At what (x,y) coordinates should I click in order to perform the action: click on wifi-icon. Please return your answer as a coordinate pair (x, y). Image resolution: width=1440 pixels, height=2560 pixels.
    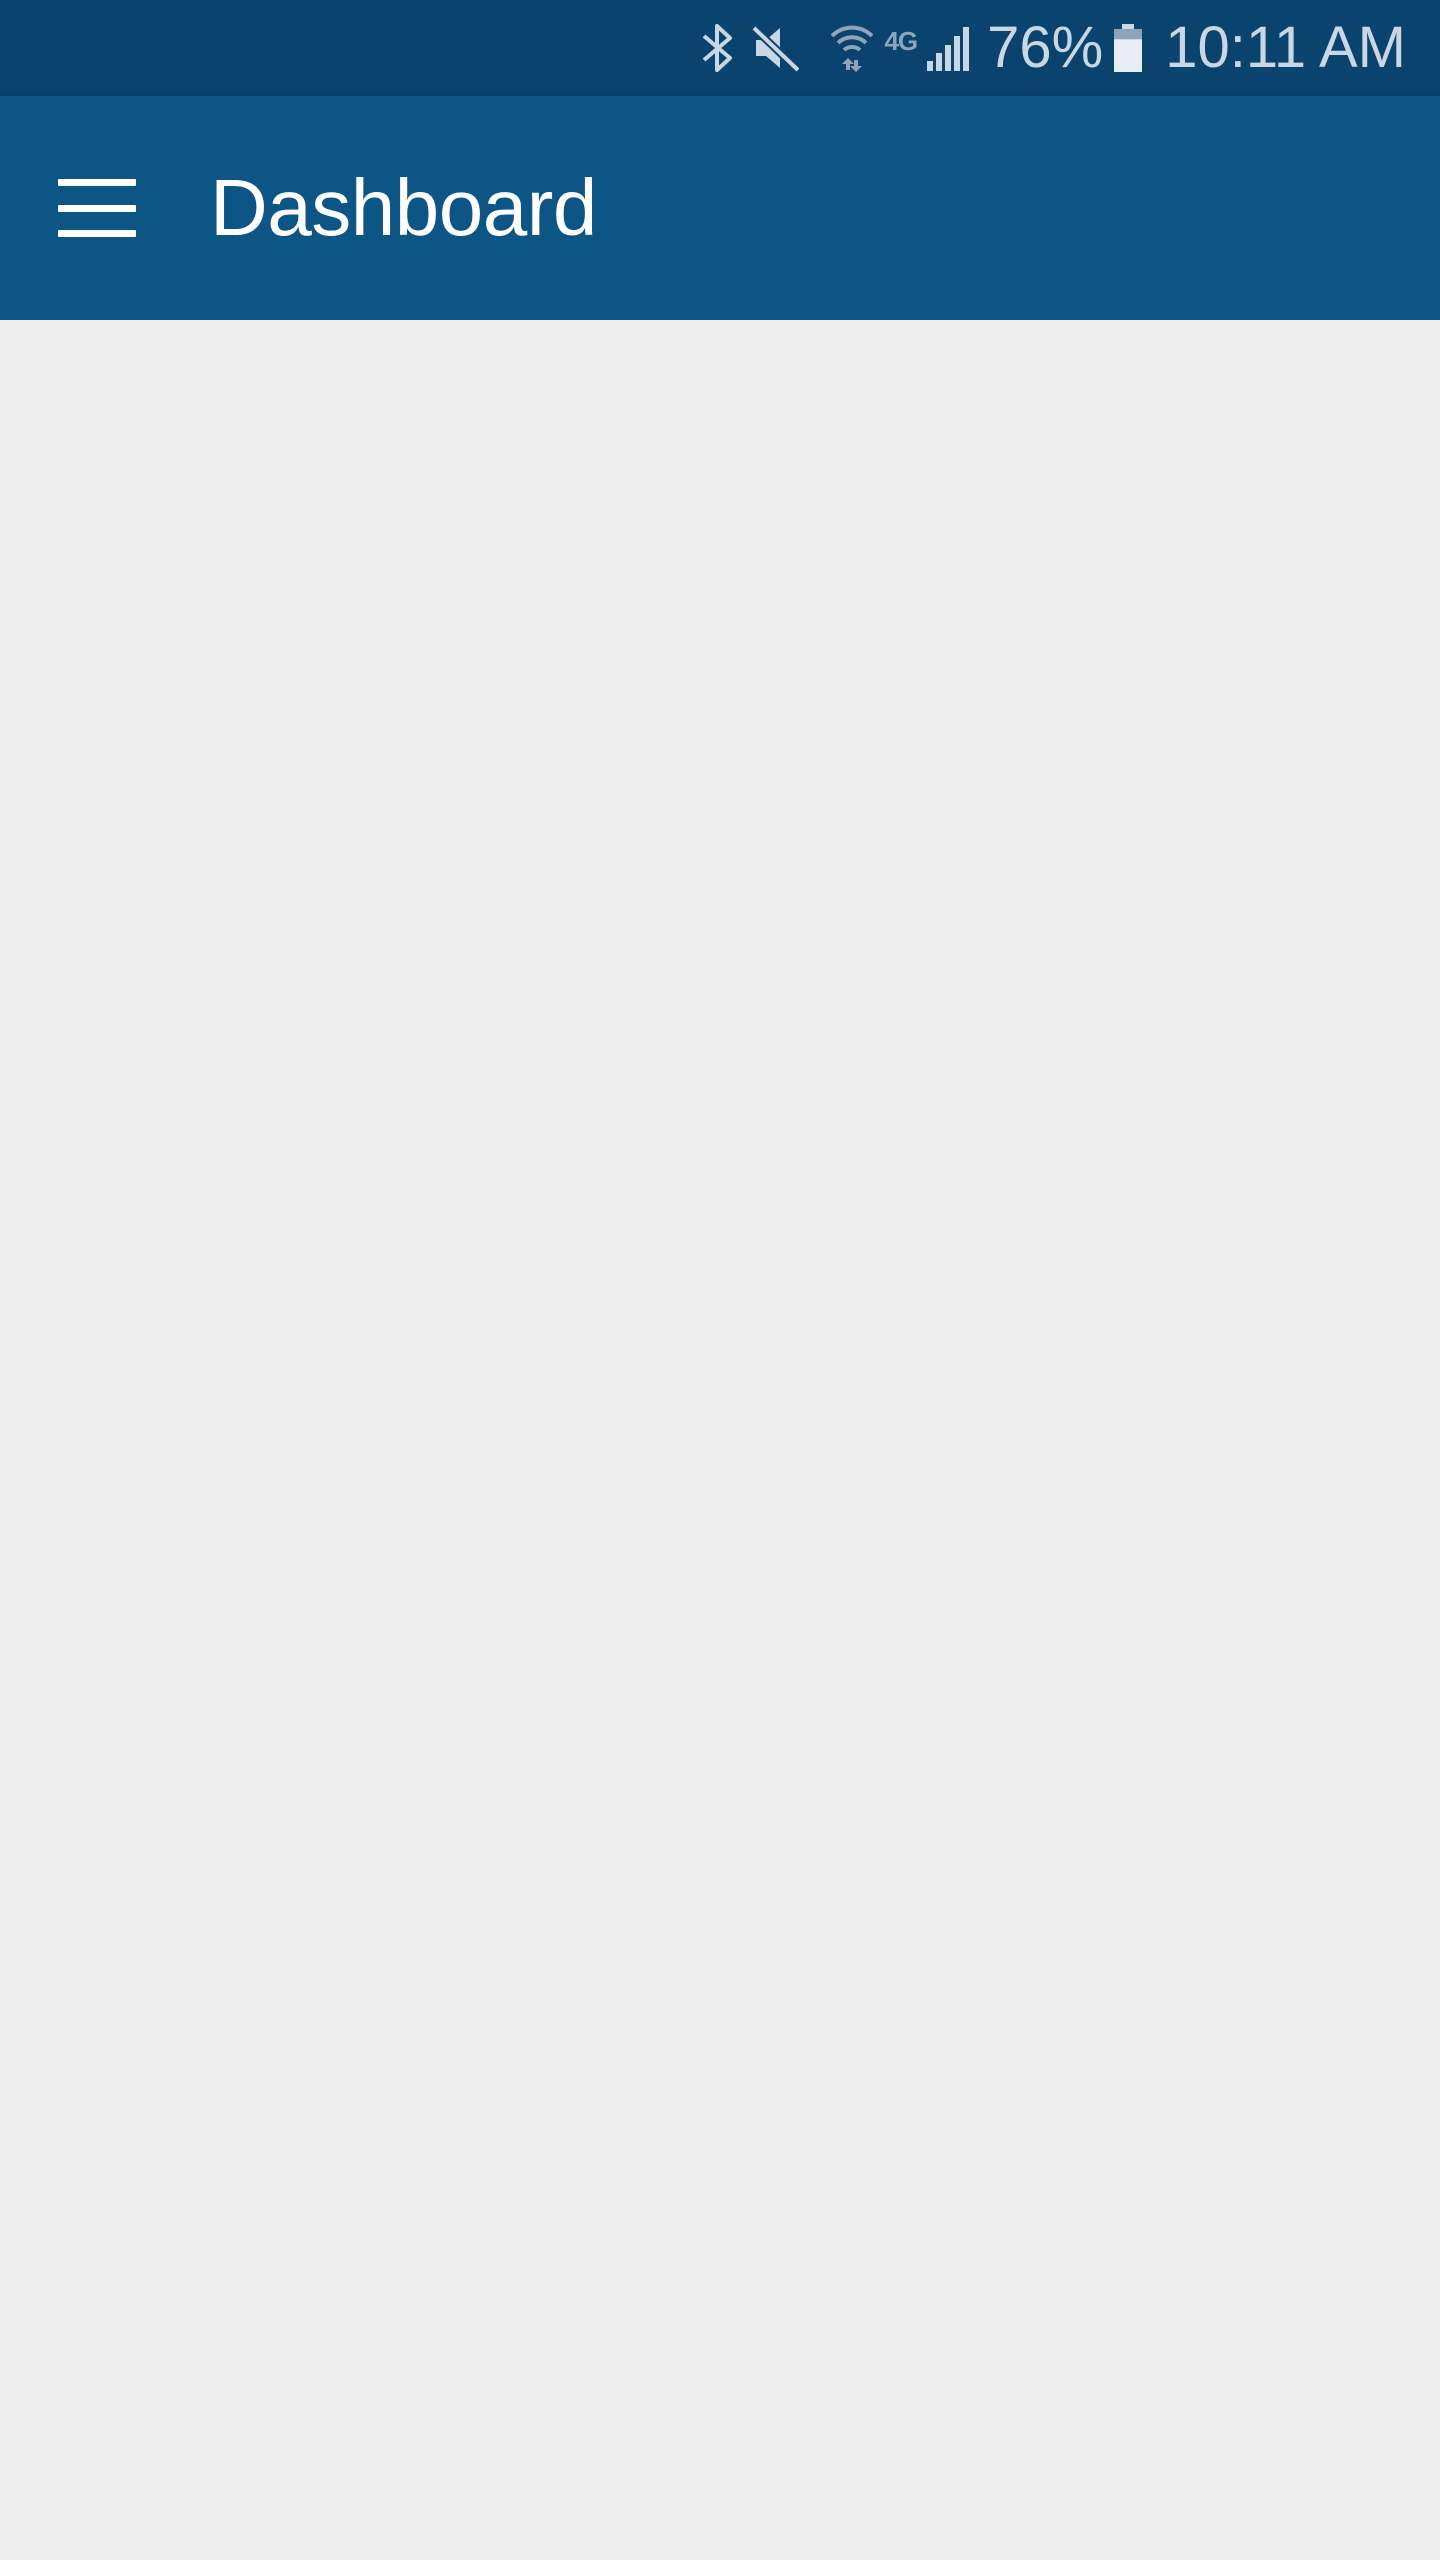
    Looking at the image, I should click on (852, 48).